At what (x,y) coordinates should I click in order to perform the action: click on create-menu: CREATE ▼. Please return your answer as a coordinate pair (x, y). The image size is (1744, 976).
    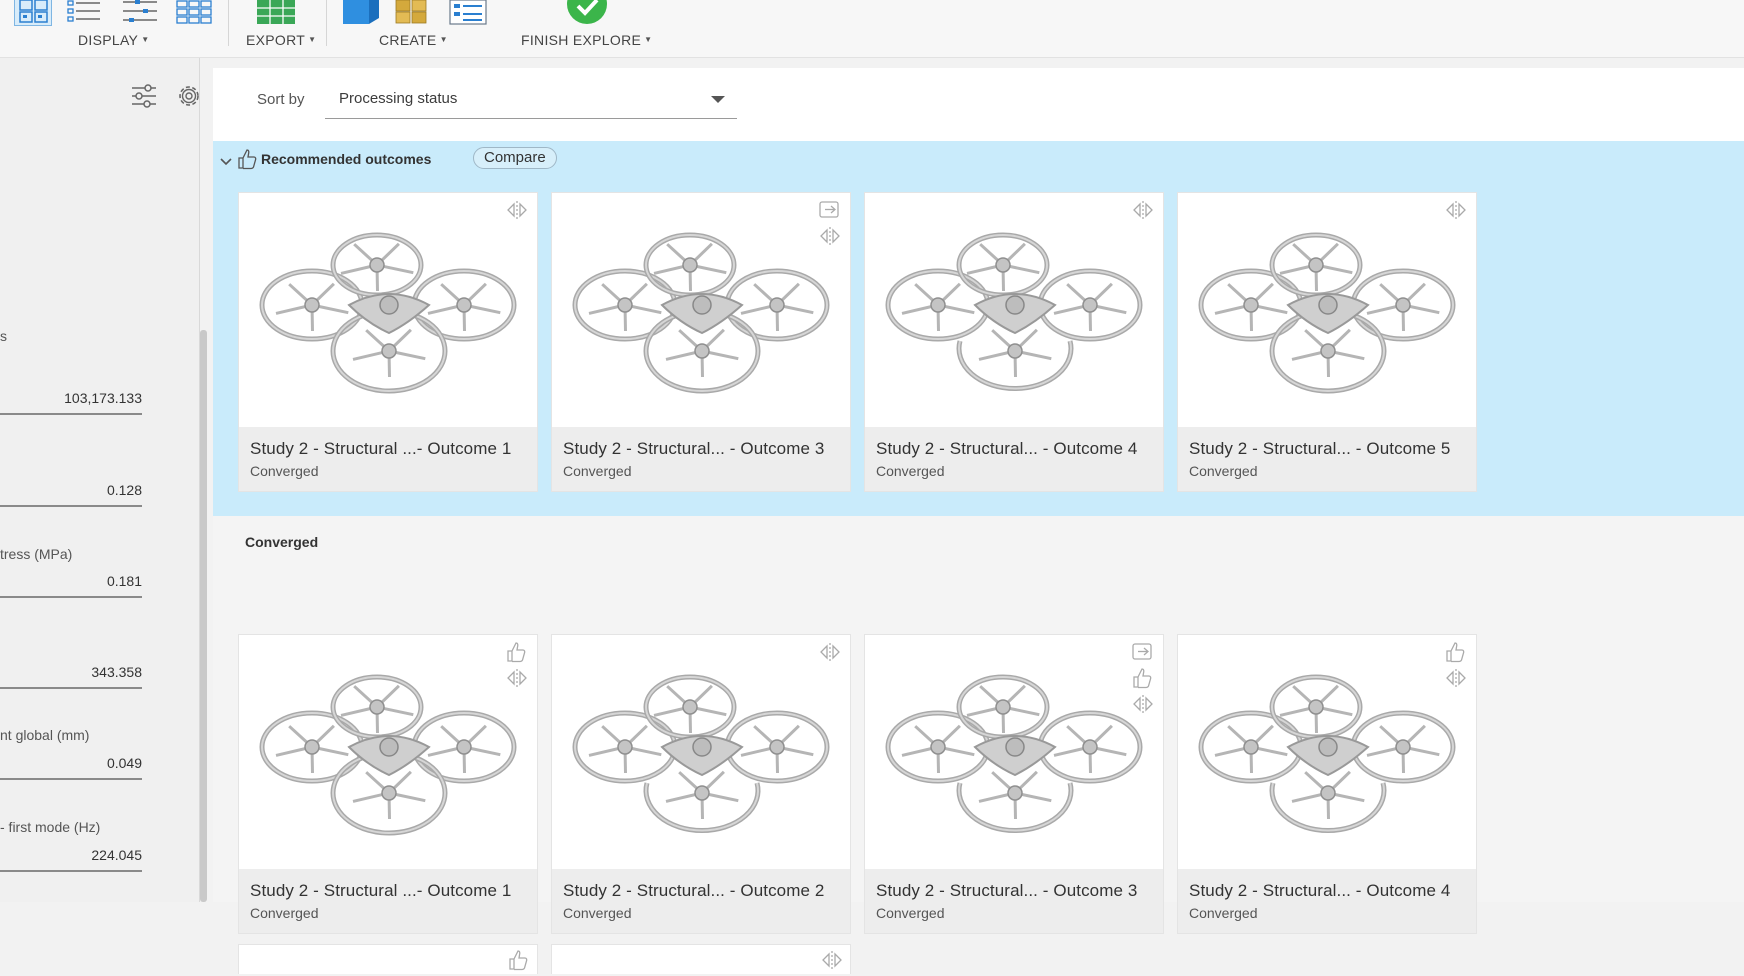
    Looking at the image, I should click on (413, 40).